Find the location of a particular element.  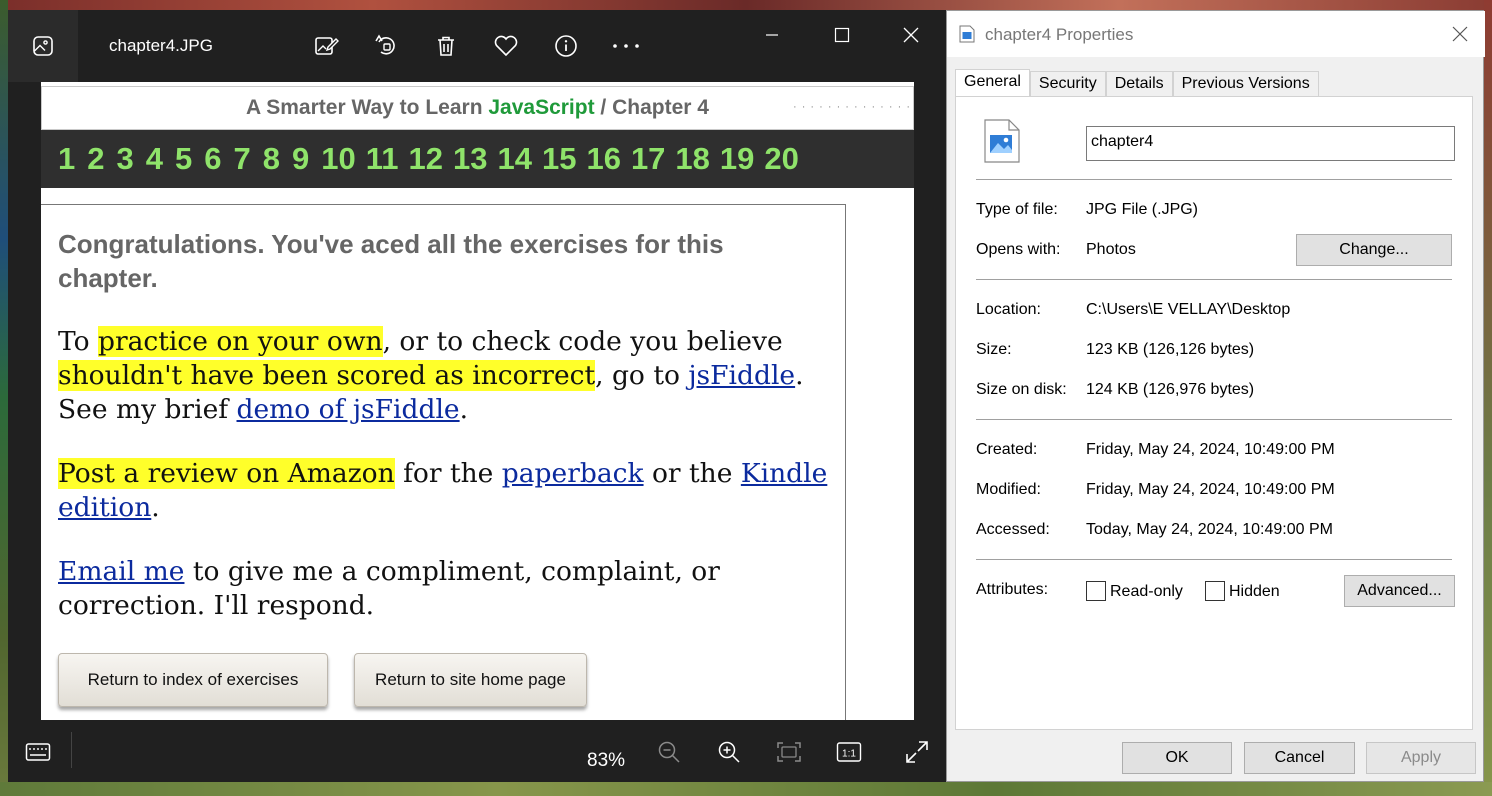

tab-details: Details is located at coordinates (1139, 84).